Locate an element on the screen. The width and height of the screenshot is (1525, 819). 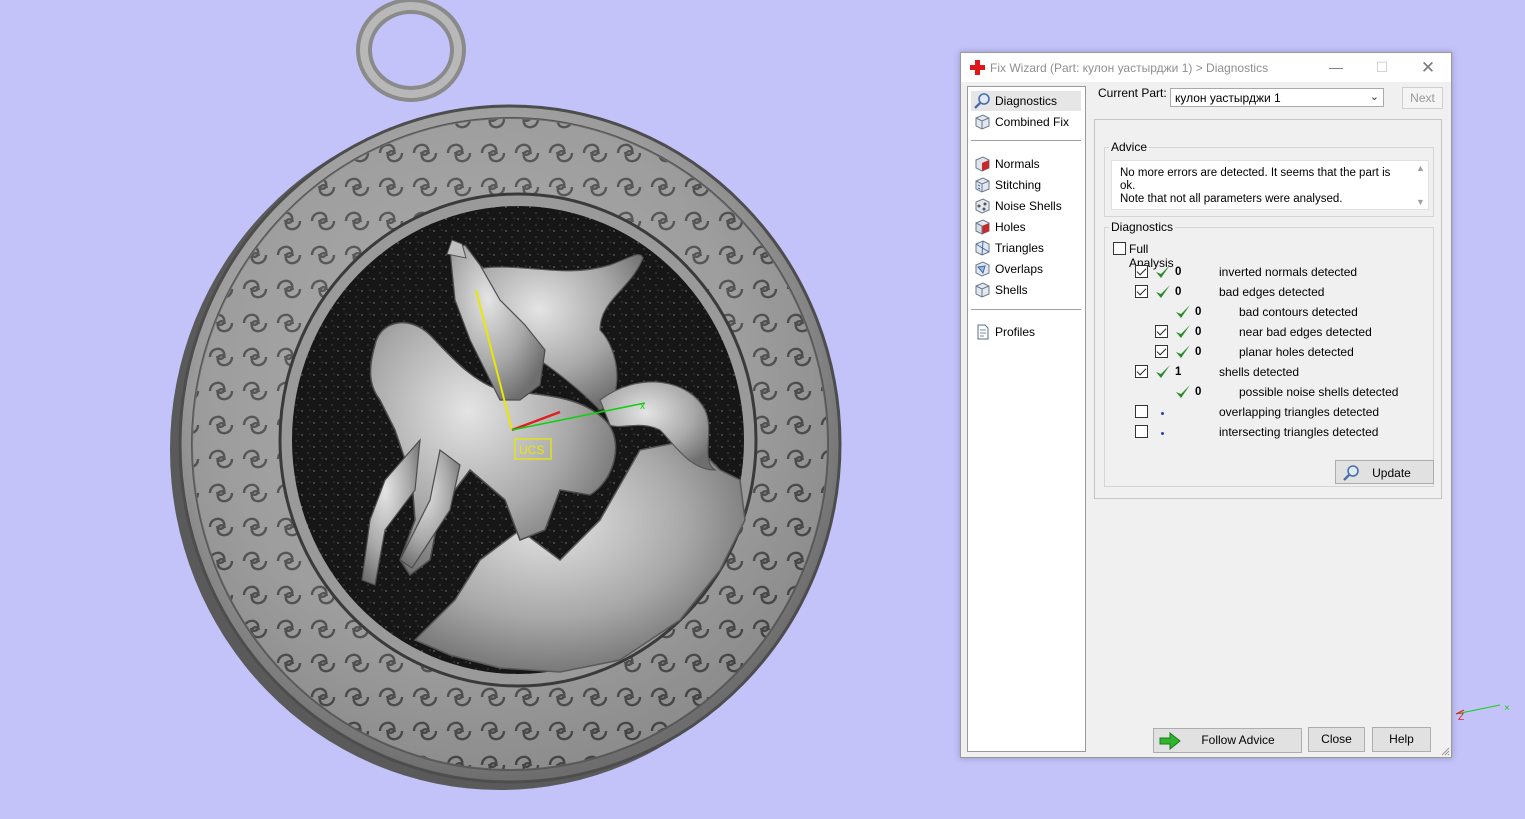
holes-cube-icon is located at coordinates (982, 227).